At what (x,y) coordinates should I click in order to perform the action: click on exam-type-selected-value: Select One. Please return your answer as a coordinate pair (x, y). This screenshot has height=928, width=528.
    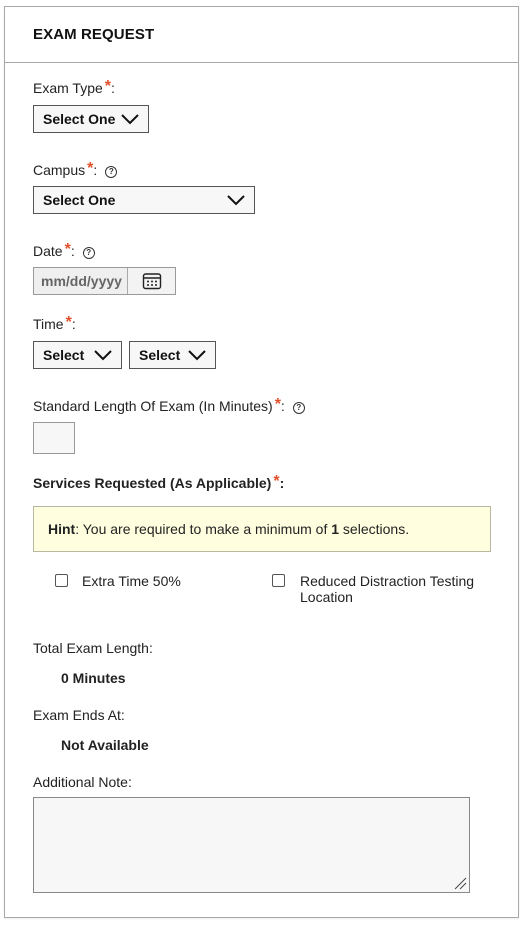
    Looking at the image, I should click on (79, 119).